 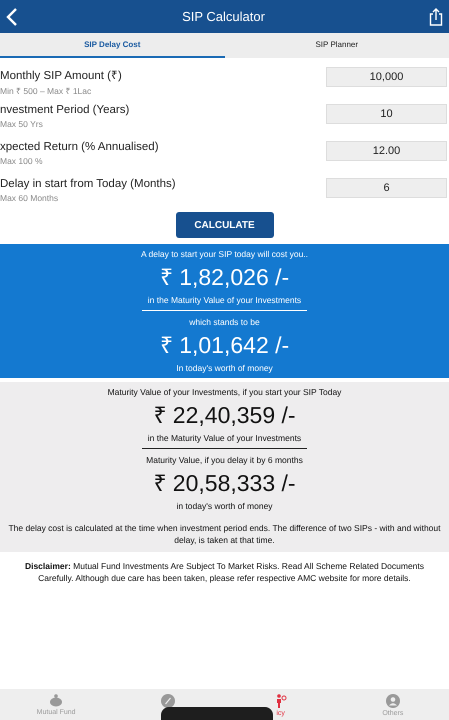 I want to click on input-field: 10, so click(x=386, y=114).